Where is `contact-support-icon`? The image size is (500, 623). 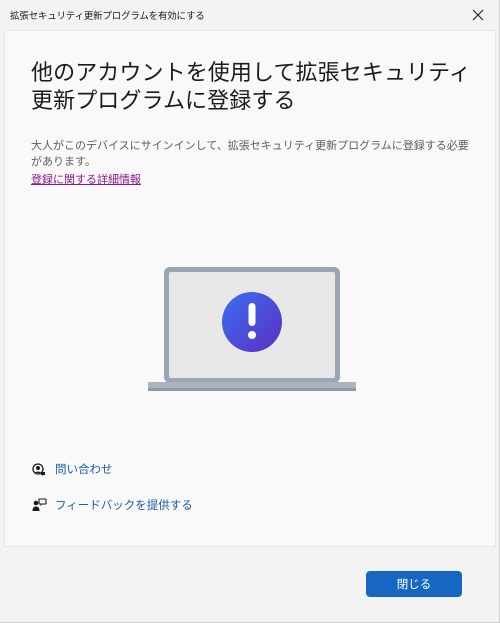
contact-support-icon is located at coordinates (39, 469).